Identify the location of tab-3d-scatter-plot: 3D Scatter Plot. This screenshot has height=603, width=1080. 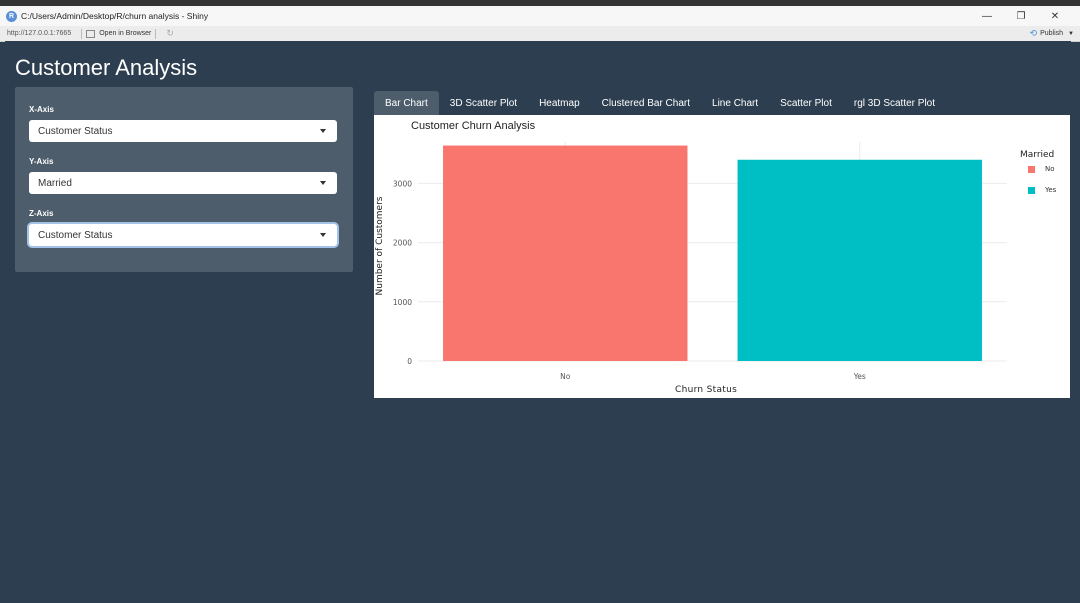
(483, 103).